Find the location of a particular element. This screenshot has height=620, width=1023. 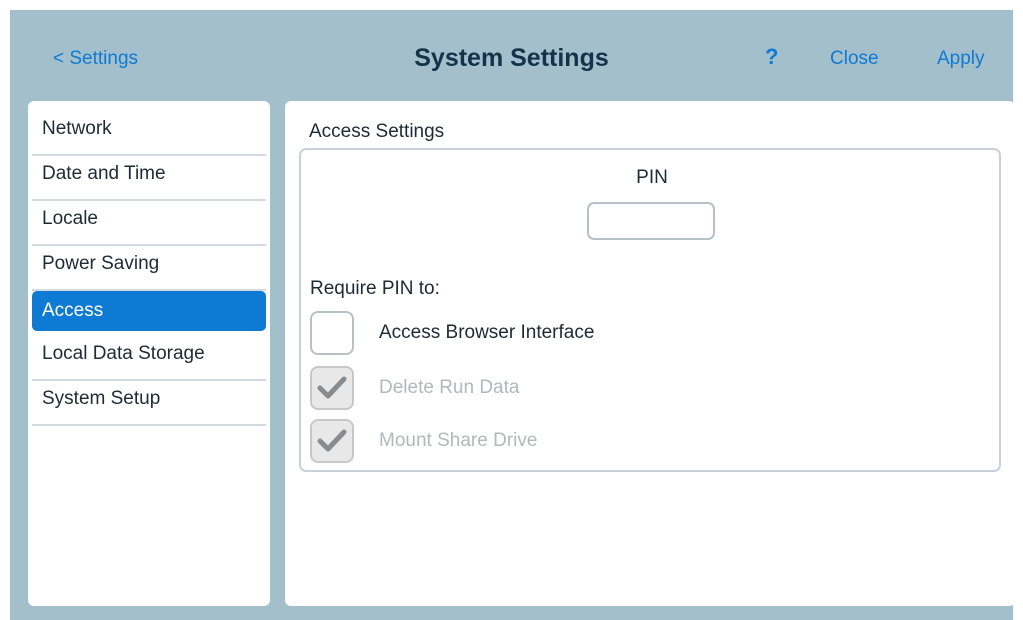

option-label: Access Browser Interface is located at coordinates (487, 332).